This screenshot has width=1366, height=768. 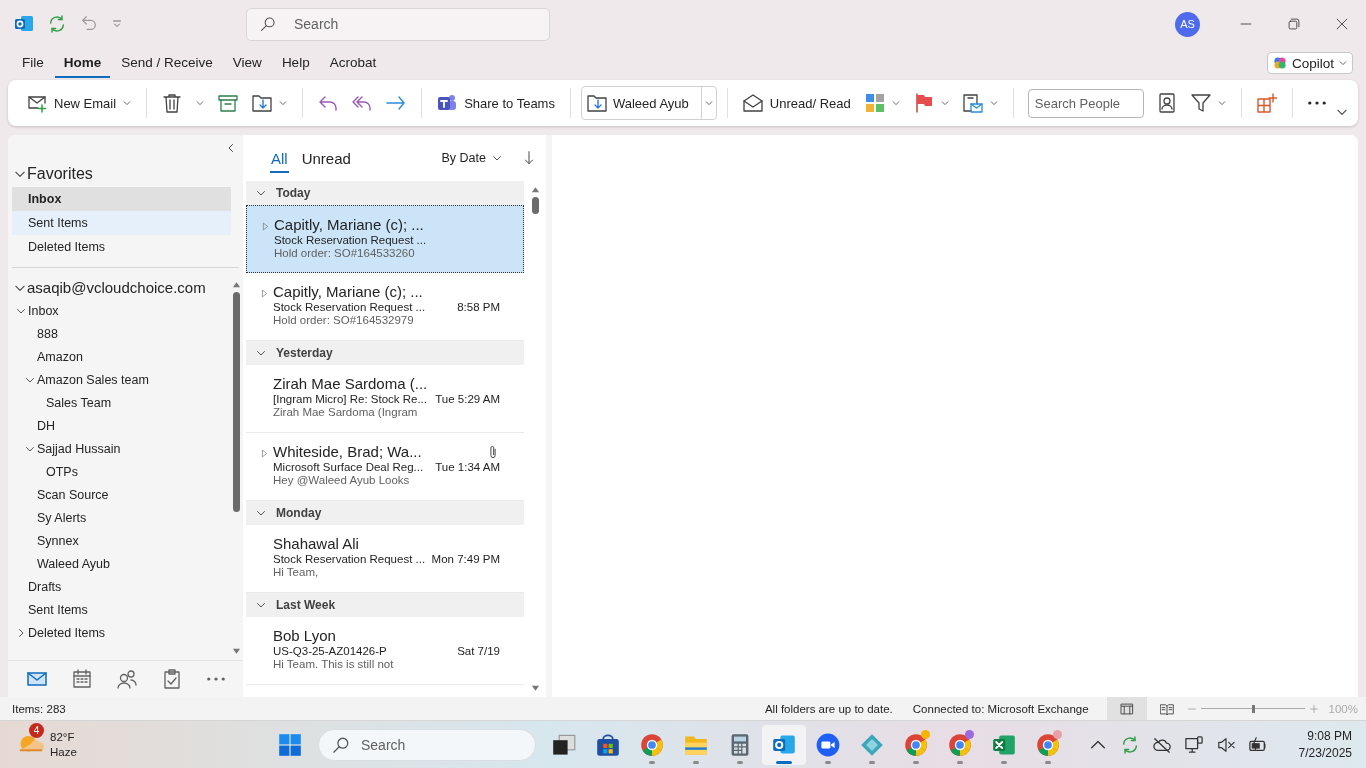 What do you see at coordinates (972, 103) in the screenshot?
I see `envelope-board-icon` at bounding box center [972, 103].